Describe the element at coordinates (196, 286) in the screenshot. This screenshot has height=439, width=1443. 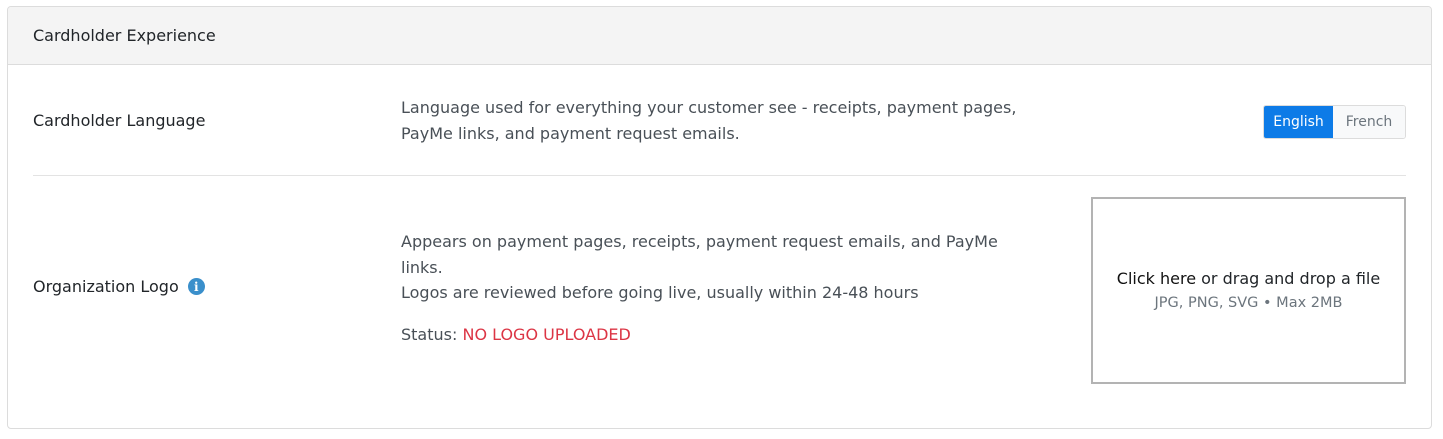
I see `info-icon: i` at that location.